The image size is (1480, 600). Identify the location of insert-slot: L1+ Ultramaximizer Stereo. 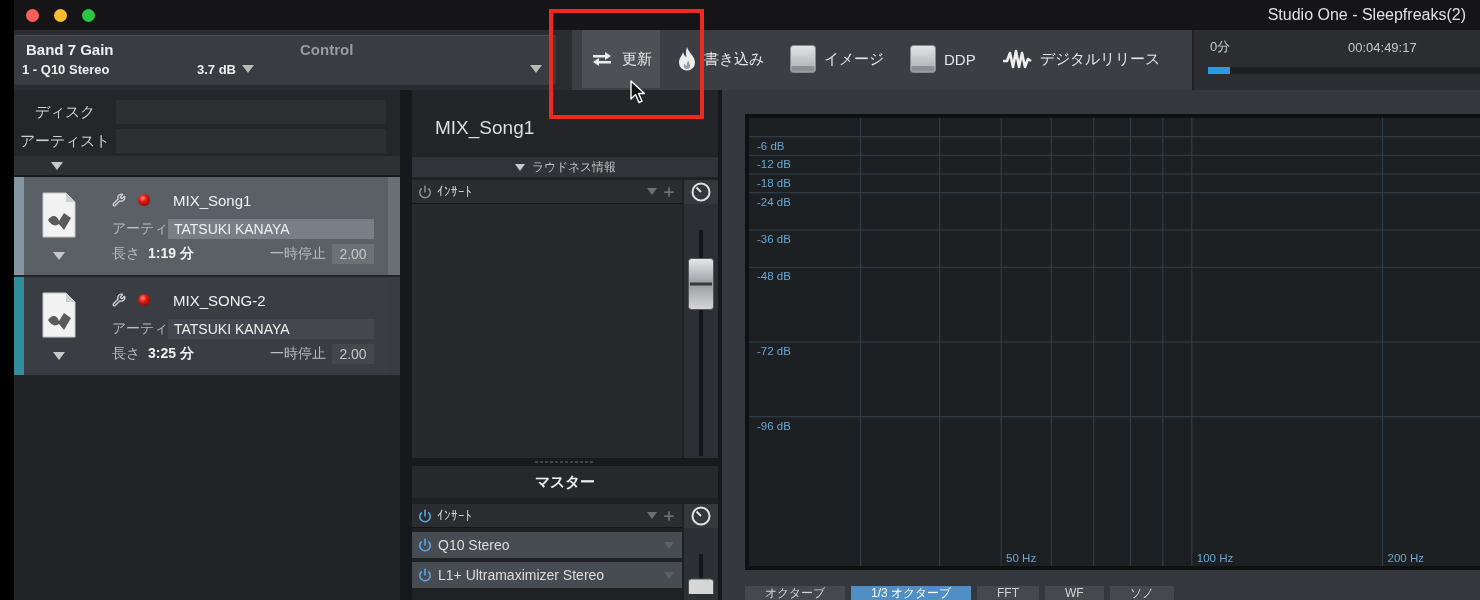
(547, 575).